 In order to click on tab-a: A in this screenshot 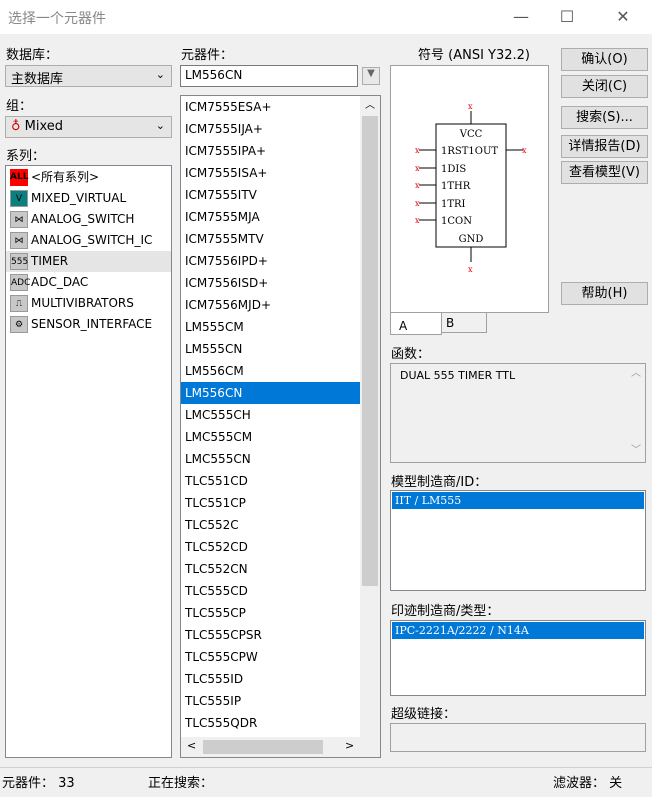, I will do `click(416, 324)`.